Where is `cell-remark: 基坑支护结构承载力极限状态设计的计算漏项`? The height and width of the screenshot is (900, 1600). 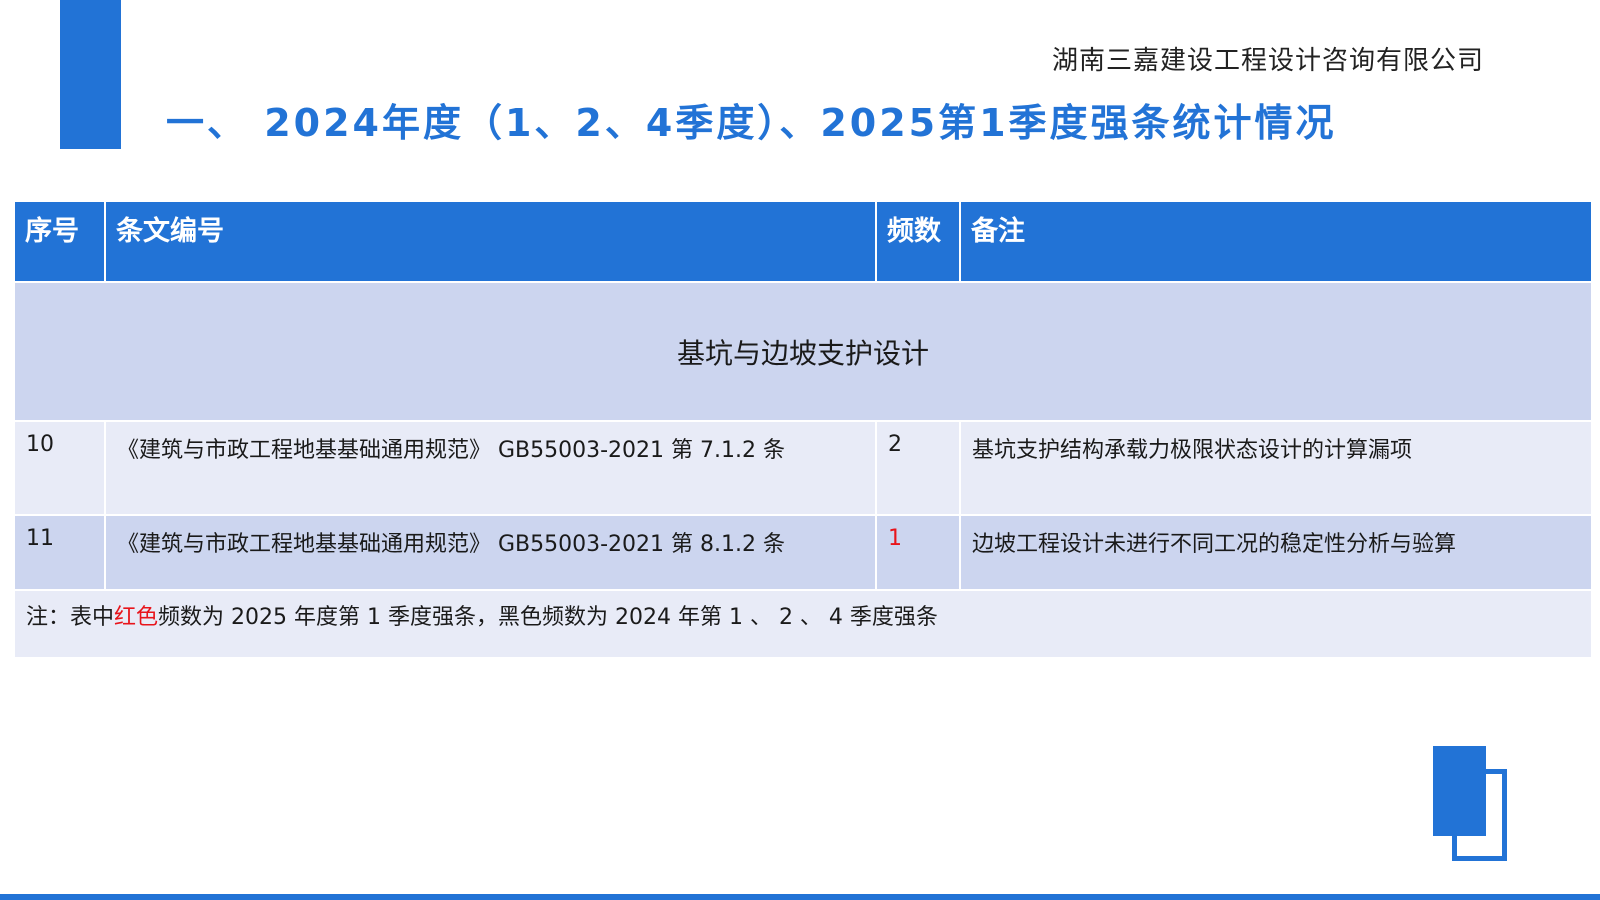
cell-remark: 基坑支护结构承载力极限状态设计的计算漏项 is located at coordinates (1276, 468).